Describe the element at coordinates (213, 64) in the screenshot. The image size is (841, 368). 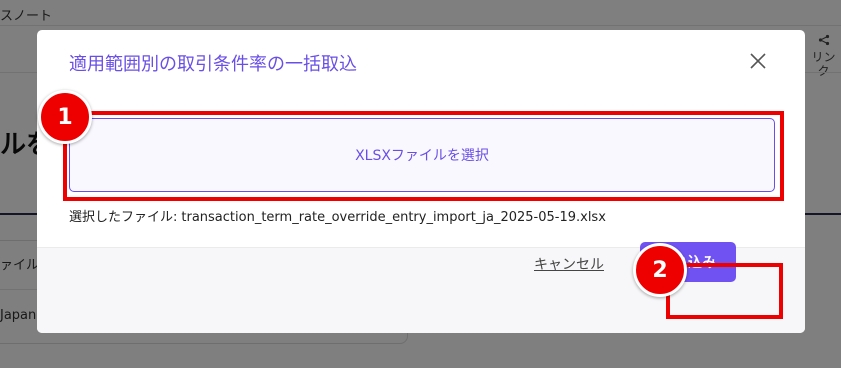
I see `dialog-title: 適用範囲別の取引条件率の一括取込` at that location.